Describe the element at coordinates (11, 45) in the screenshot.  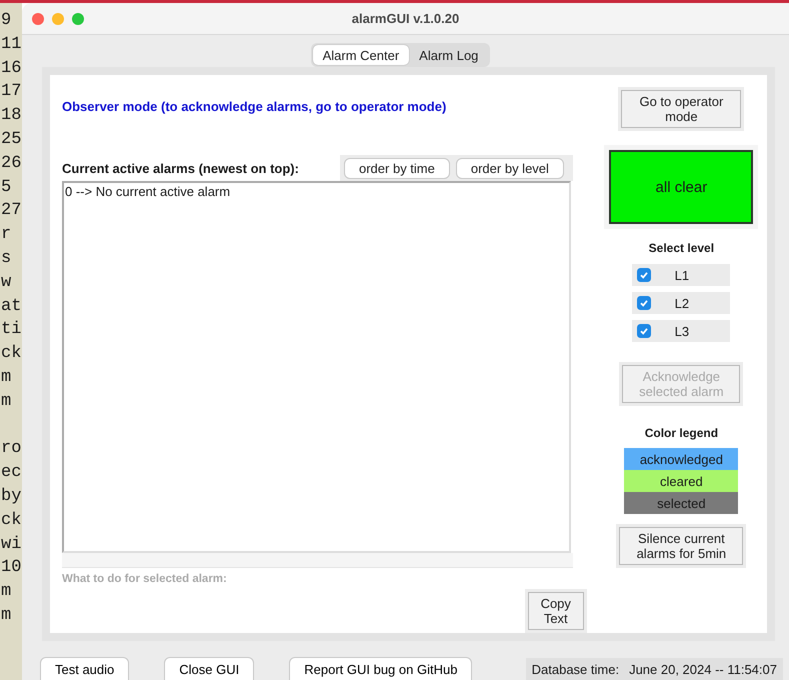
I see `terminal-line: 11` at that location.